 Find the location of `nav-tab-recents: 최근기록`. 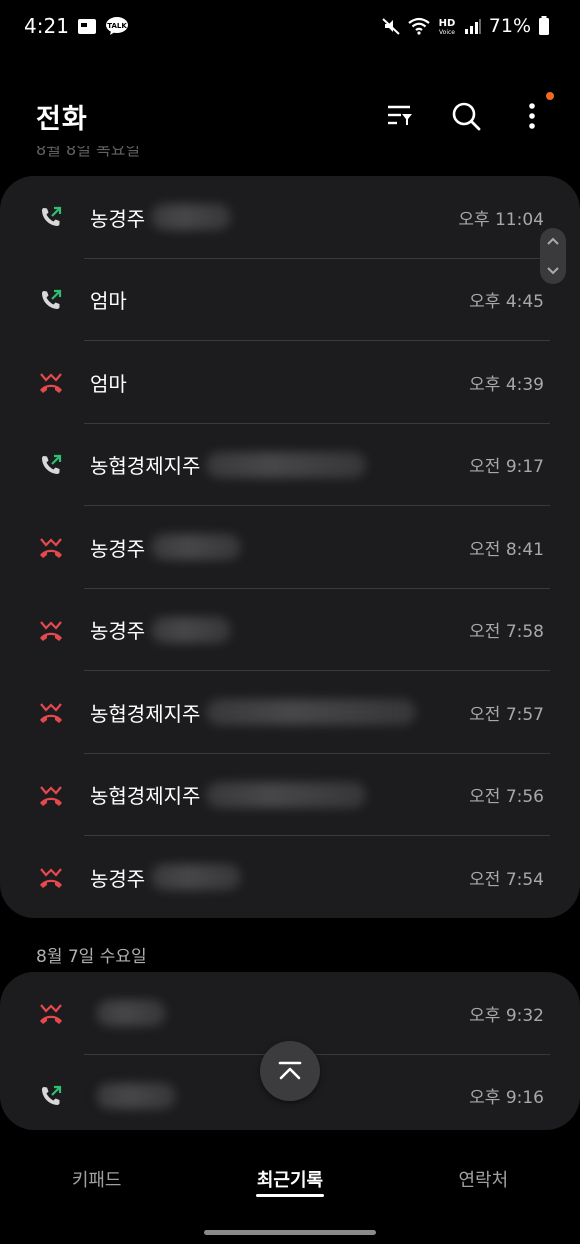

nav-tab-recents: 최근기록 is located at coordinates (289, 1180).